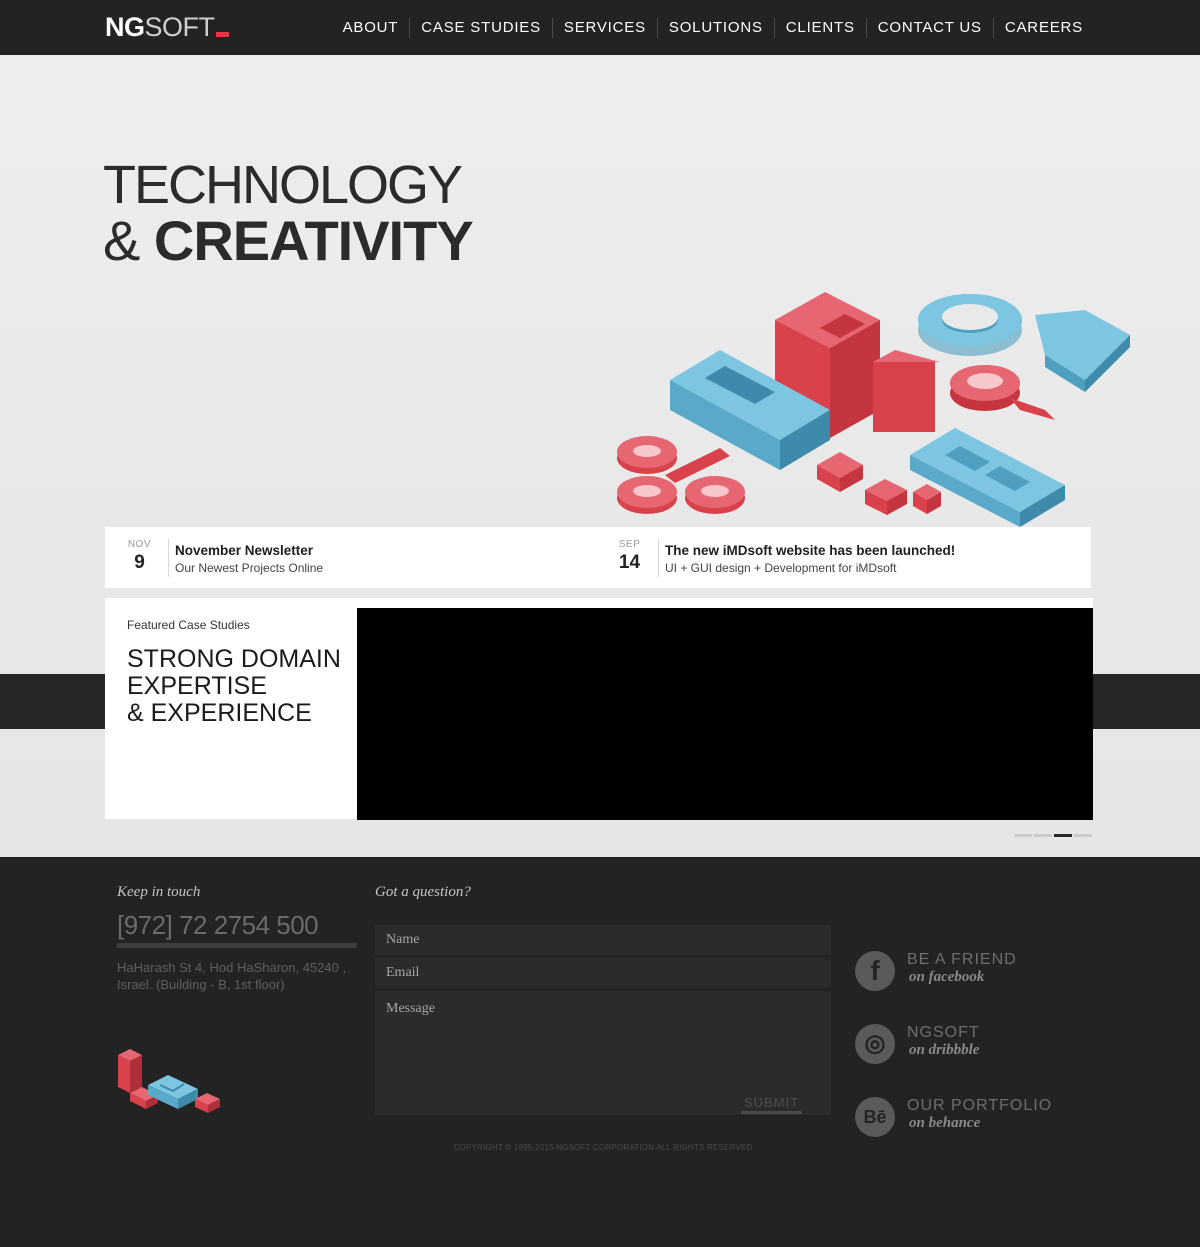 Image resolution: width=1200 pixels, height=1247 pixels. What do you see at coordinates (771, 1104) in the screenshot?
I see `submit-button: SUBMIT` at bounding box center [771, 1104].